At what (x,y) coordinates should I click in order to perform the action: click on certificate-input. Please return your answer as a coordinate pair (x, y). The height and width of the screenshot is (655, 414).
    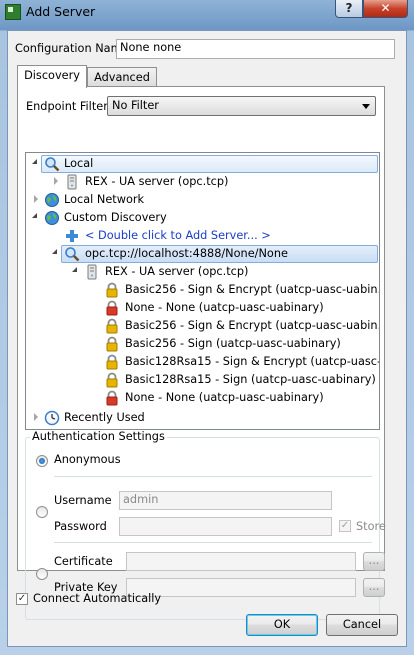
    Looking at the image, I should click on (241, 561).